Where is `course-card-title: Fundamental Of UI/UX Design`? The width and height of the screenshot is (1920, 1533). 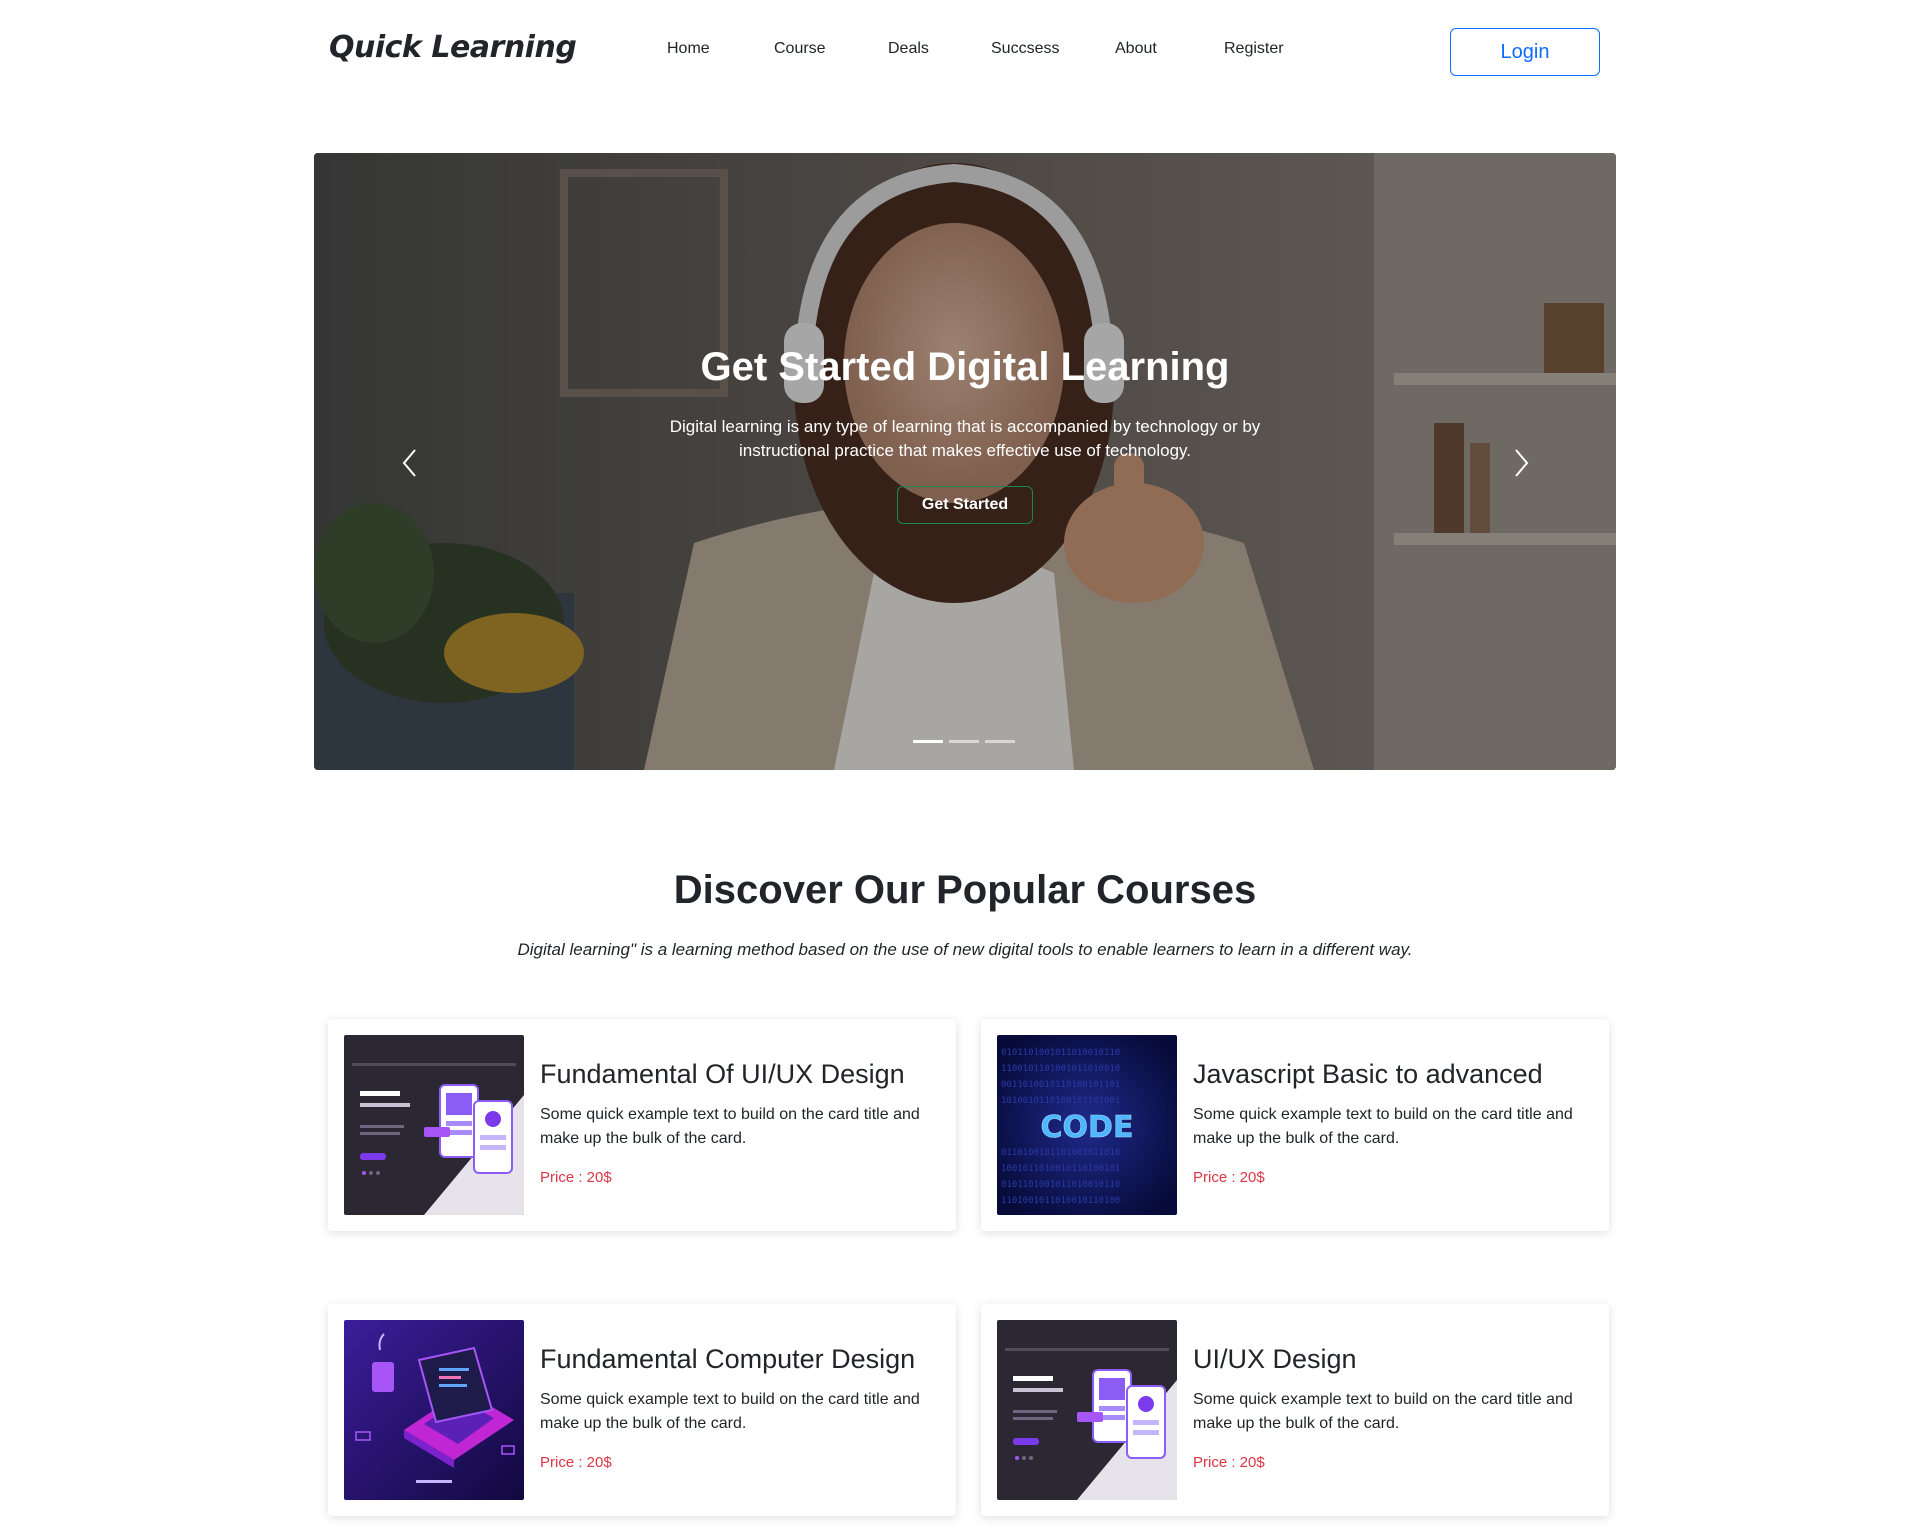 course-card-title: Fundamental Of UI/UX Design is located at coordinates (722, 1074).